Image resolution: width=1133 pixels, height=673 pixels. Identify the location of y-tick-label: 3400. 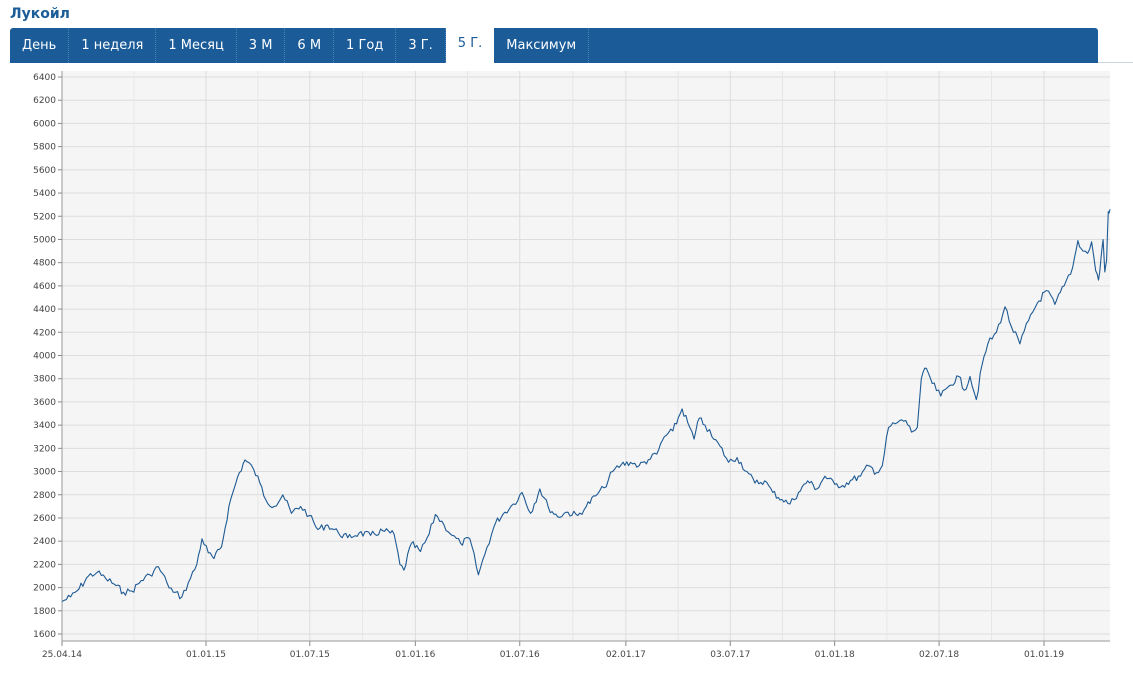
(44, 426).